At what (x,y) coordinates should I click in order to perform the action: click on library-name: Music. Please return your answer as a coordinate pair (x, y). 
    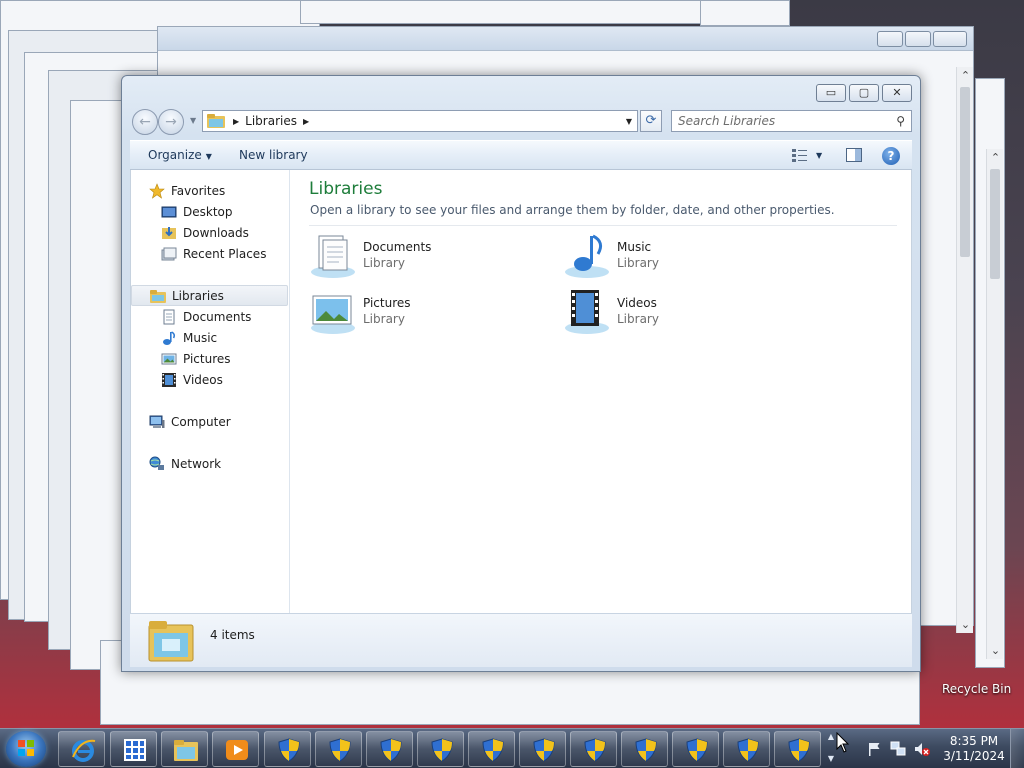
    Looking at the image, I should click on (634, 247).